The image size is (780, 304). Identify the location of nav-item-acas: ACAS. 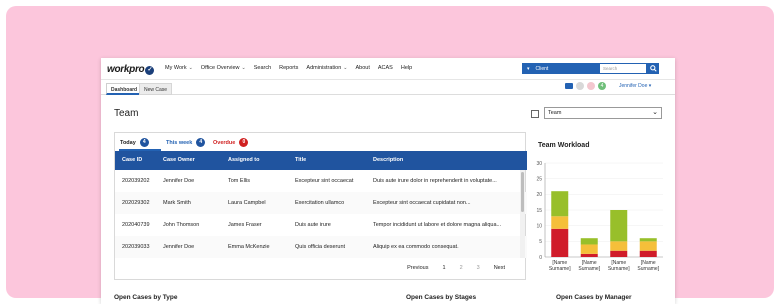
(385, 68).